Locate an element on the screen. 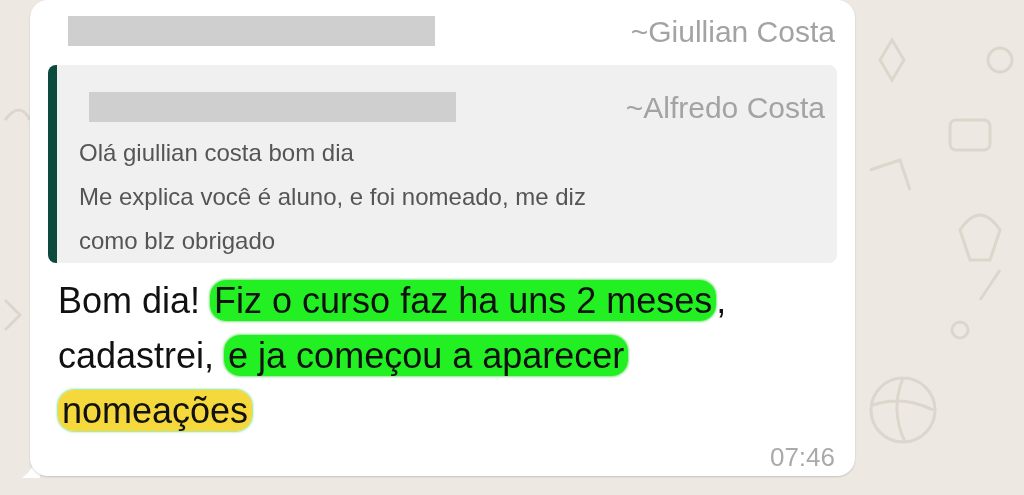 The image size is (1024, 495). sender-name: ~Giullian Costa is located at coordinates (732, 31).